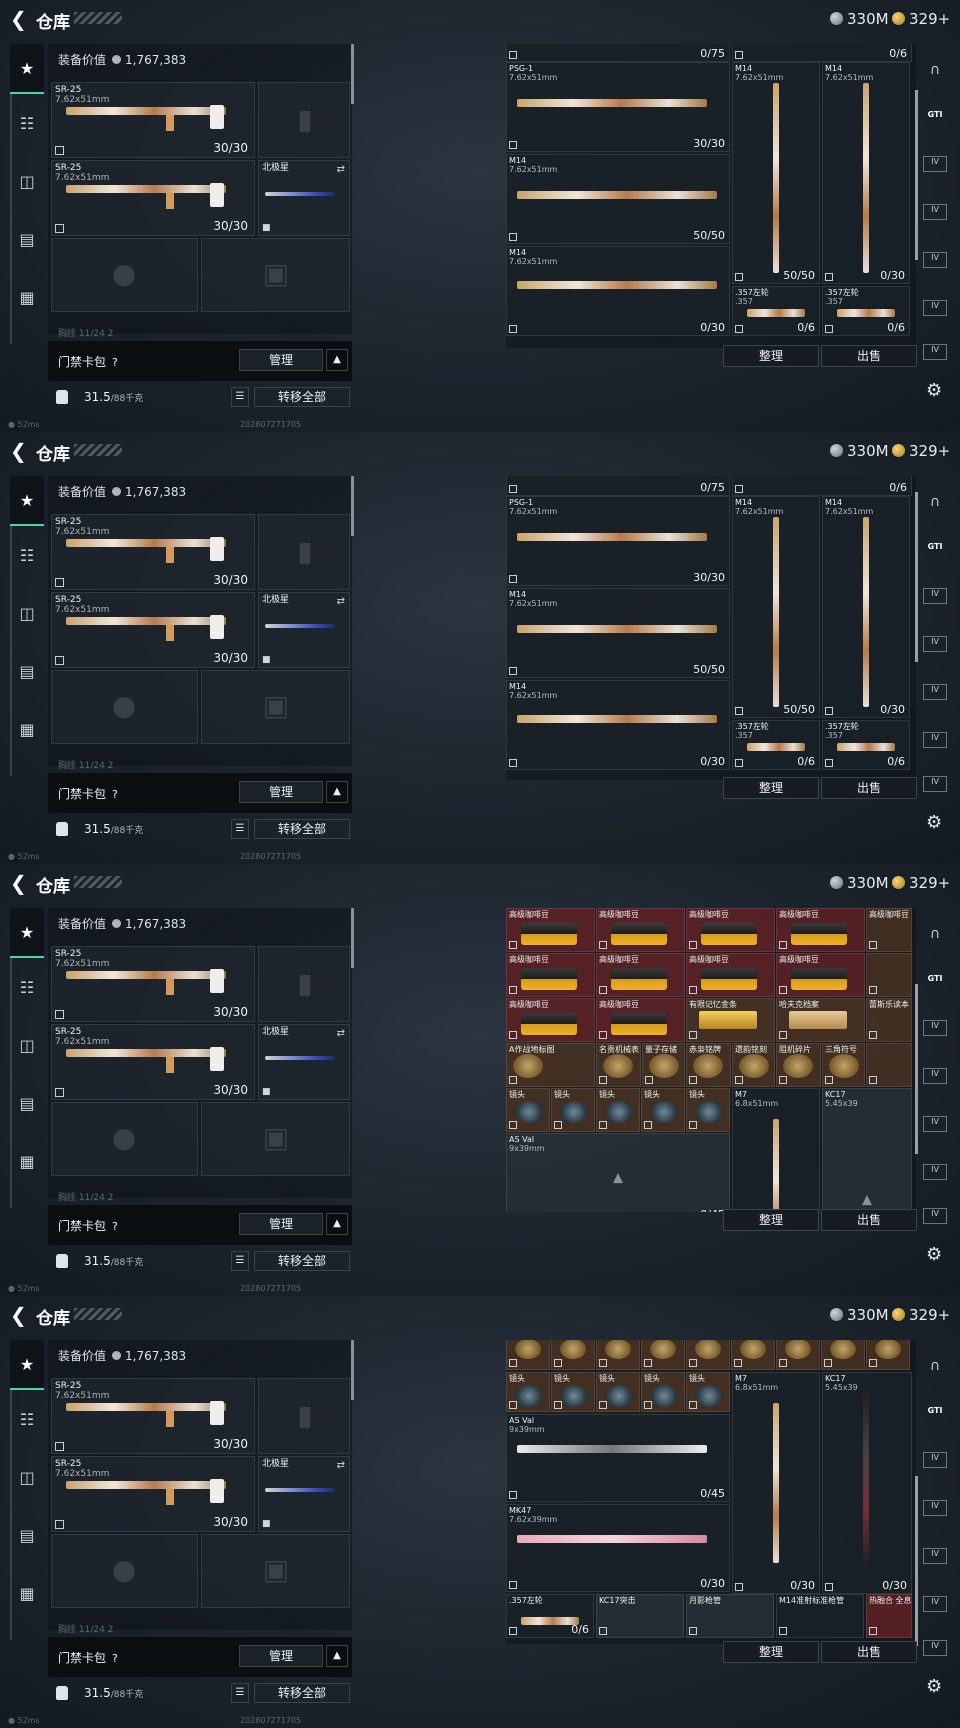 This screenshot has width=960, height=1728. What do you see at coordinates (935, 1076) in the screenshot?
I see `tab-2-icon: IV` at bounding box center [935, 1076].